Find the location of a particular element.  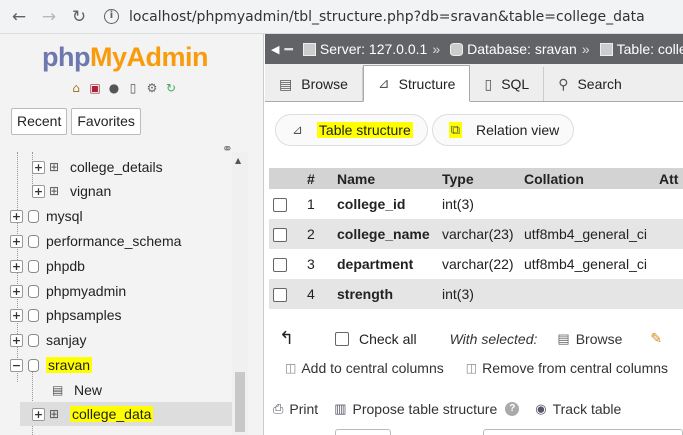

tree-item-performance-schema: + performance_schema is located at coordinates (95, 241).